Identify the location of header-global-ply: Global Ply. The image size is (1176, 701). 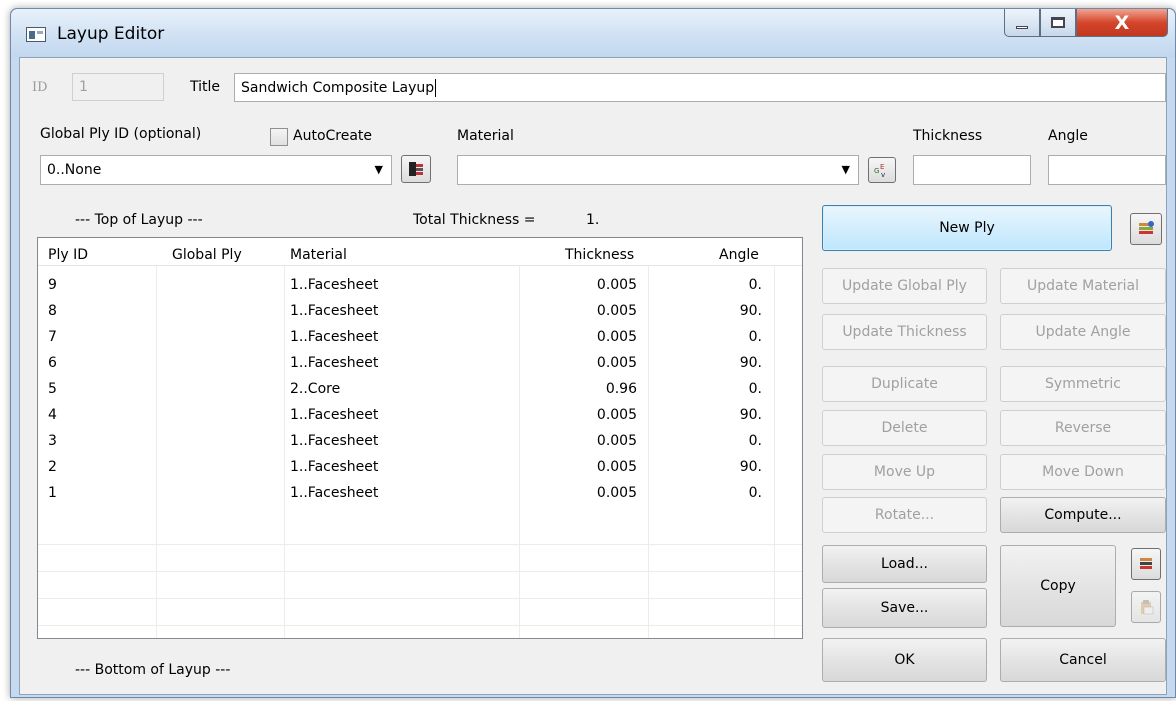
(207, 255).